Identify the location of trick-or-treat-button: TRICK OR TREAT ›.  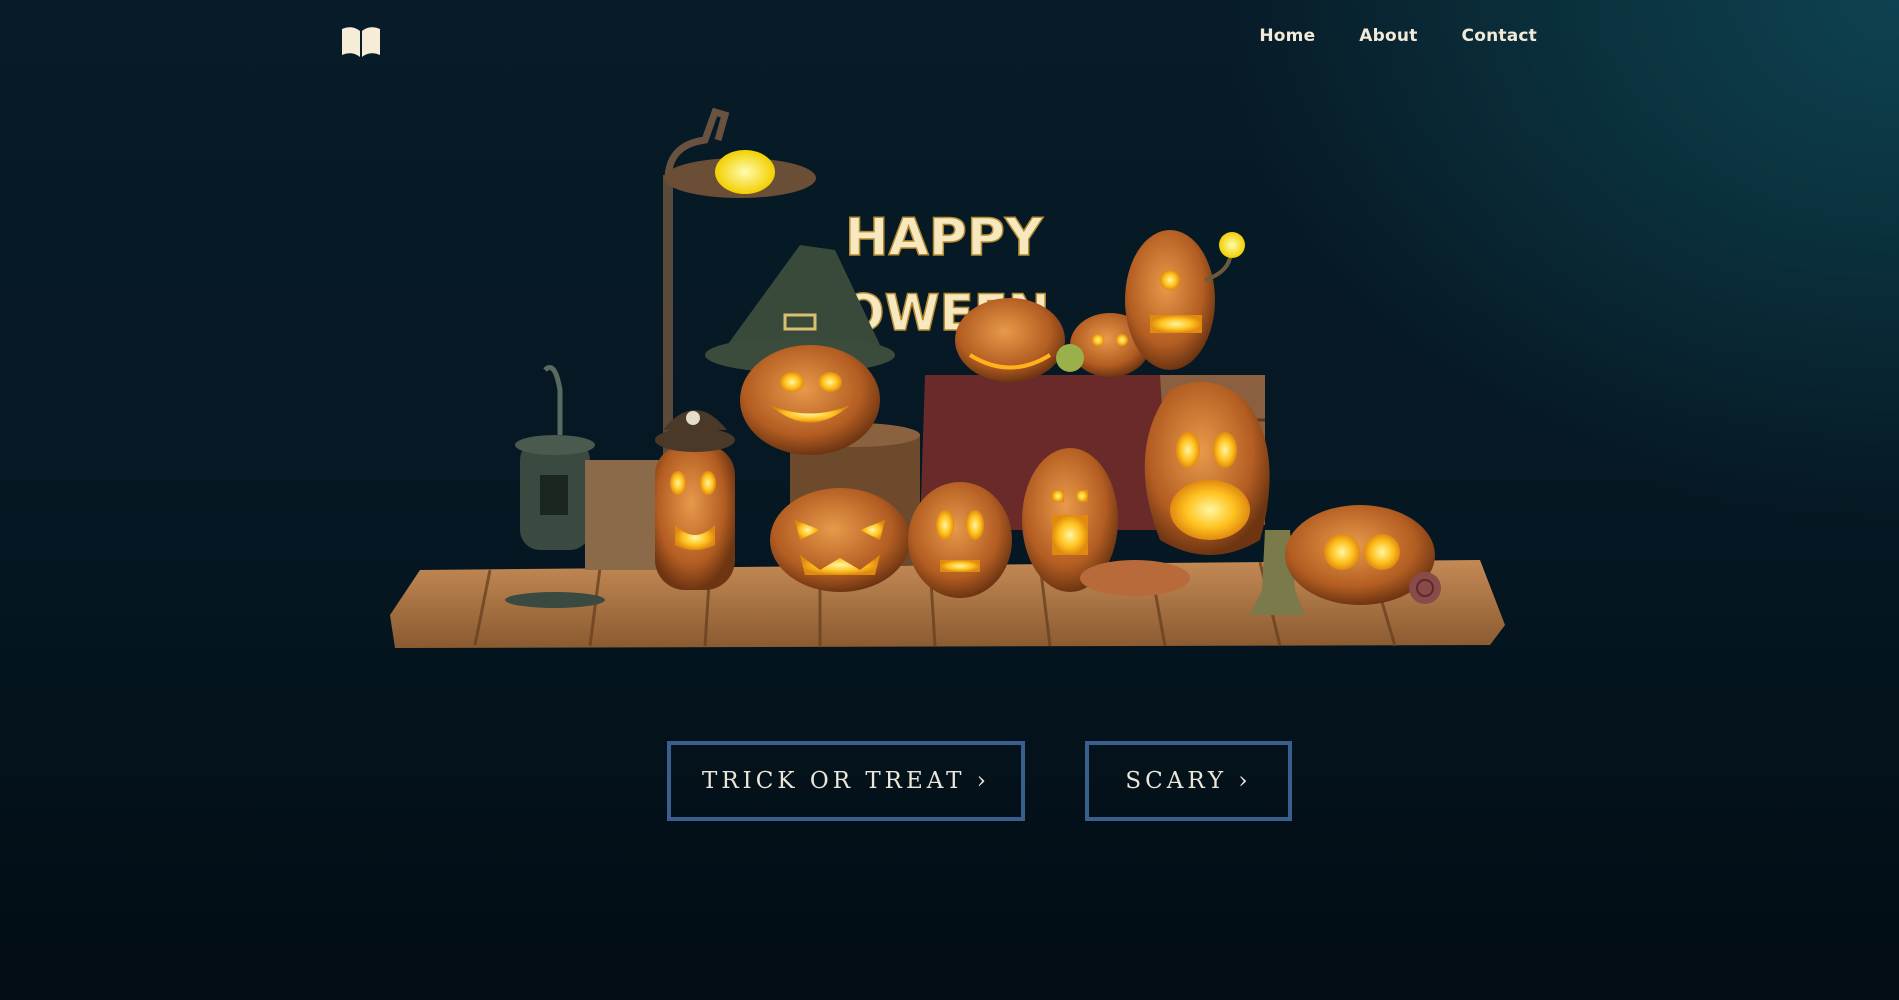
(846, 781).